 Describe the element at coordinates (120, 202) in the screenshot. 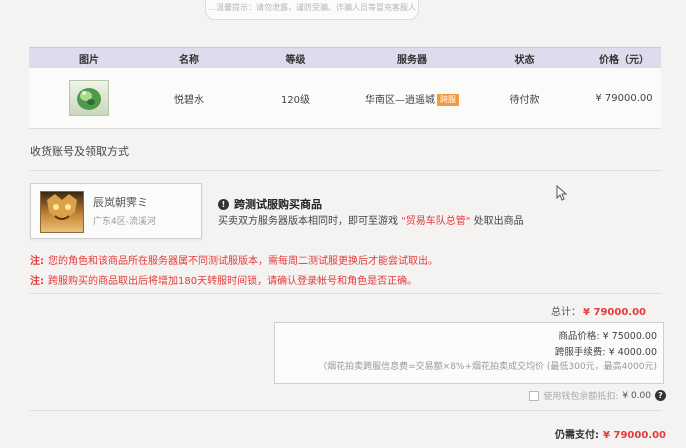

I see `character-name: 辰岚朝霁ミ` at that location.